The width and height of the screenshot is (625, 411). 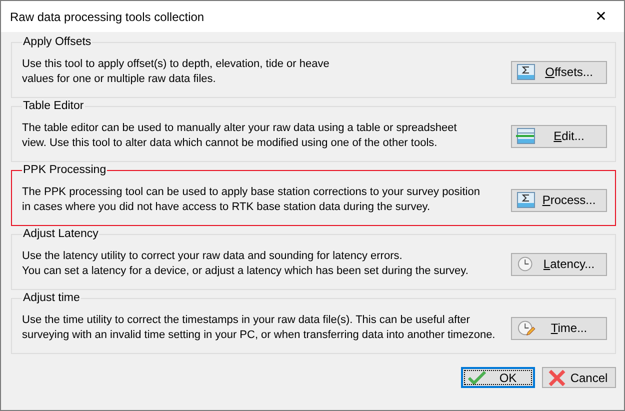 What do you see at coordinates (251, 200) in the screenshot?
I see `description-text: The PPK processing tool can be used to apply base station corrections to your survey position in cases where you did not have access to RTK base station data during the survey.` at bounding box center [251, 200].